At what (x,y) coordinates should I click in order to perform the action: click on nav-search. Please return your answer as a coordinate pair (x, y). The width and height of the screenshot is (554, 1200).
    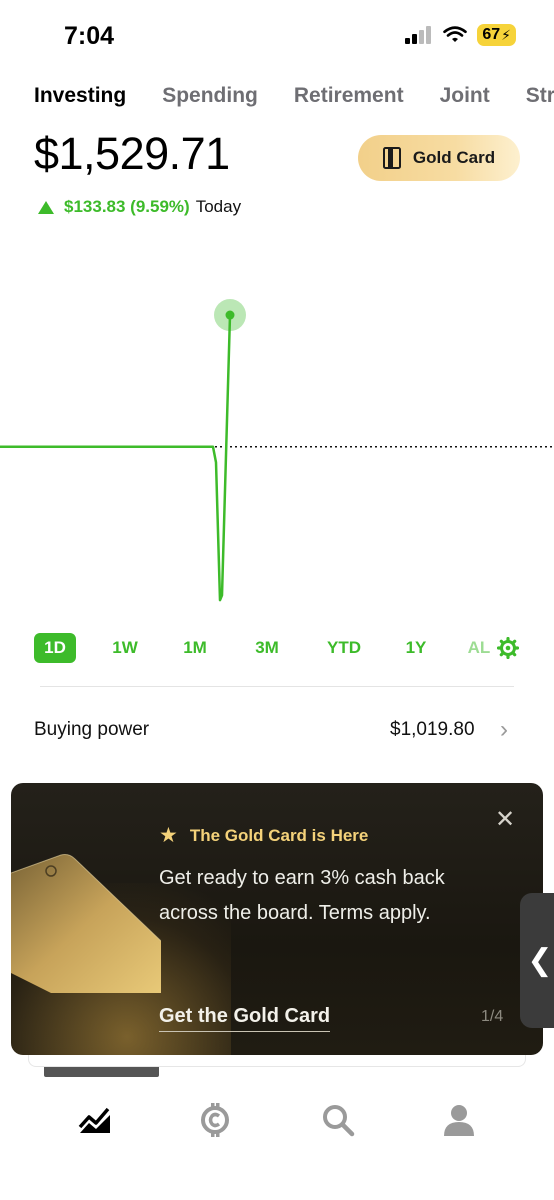
    Looking at the image, I should click on (338, 1120).